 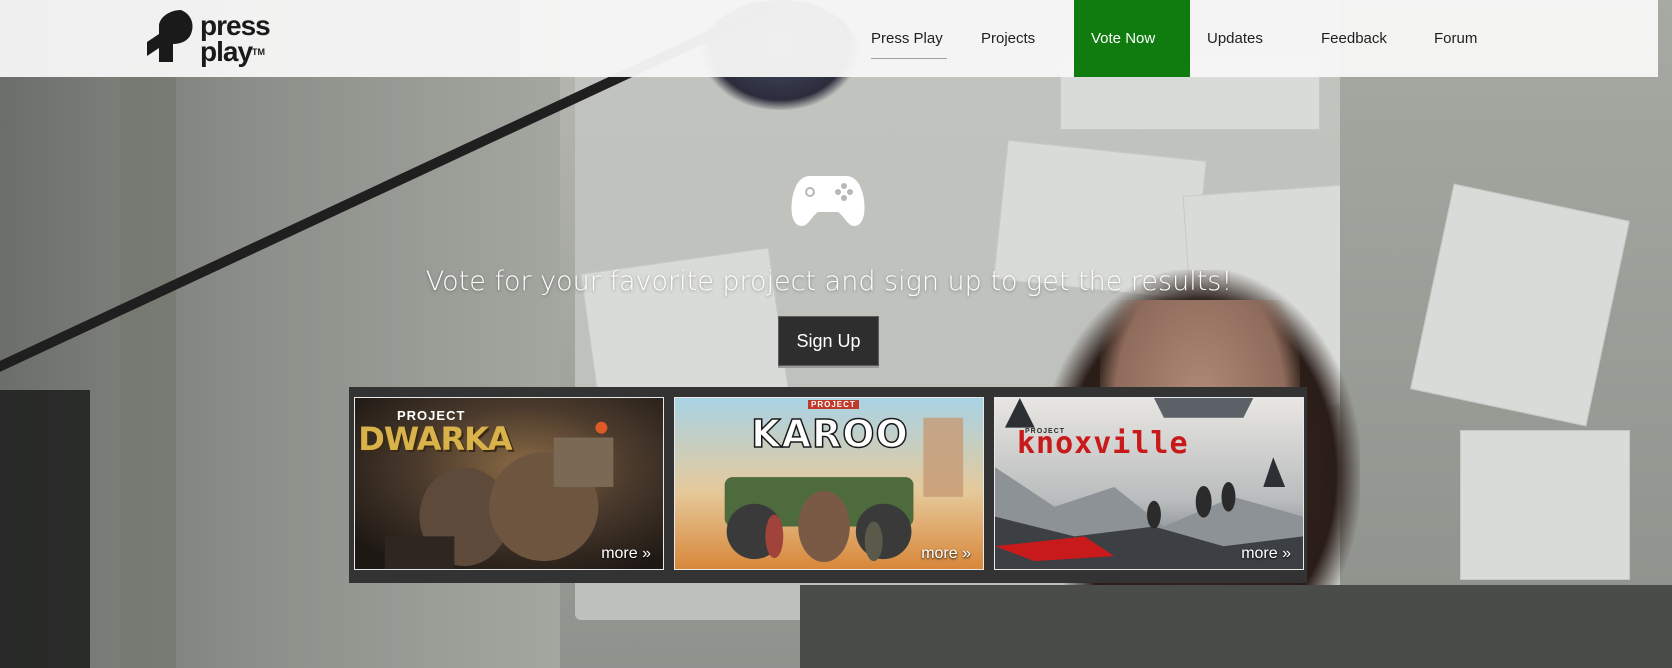 I want to click on knoxville-more-link: more », so click(x=1266, y=554).